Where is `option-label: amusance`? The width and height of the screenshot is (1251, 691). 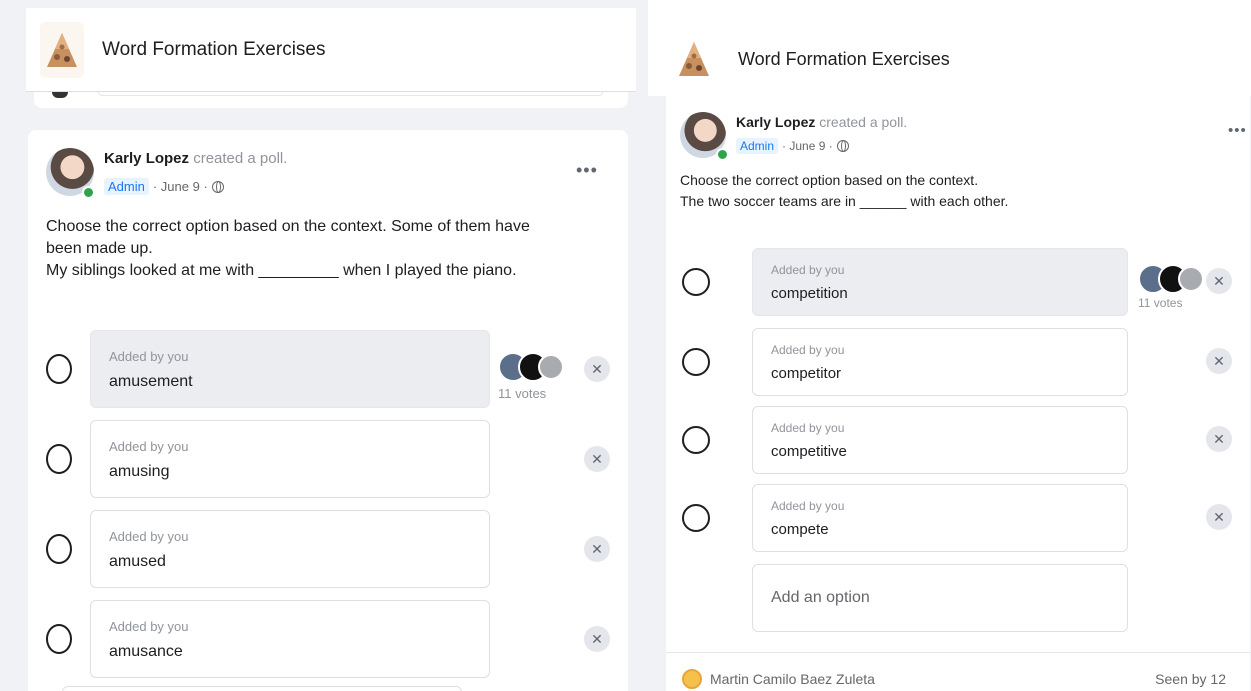
option-label: amusance is located at coordinates (146, 651).